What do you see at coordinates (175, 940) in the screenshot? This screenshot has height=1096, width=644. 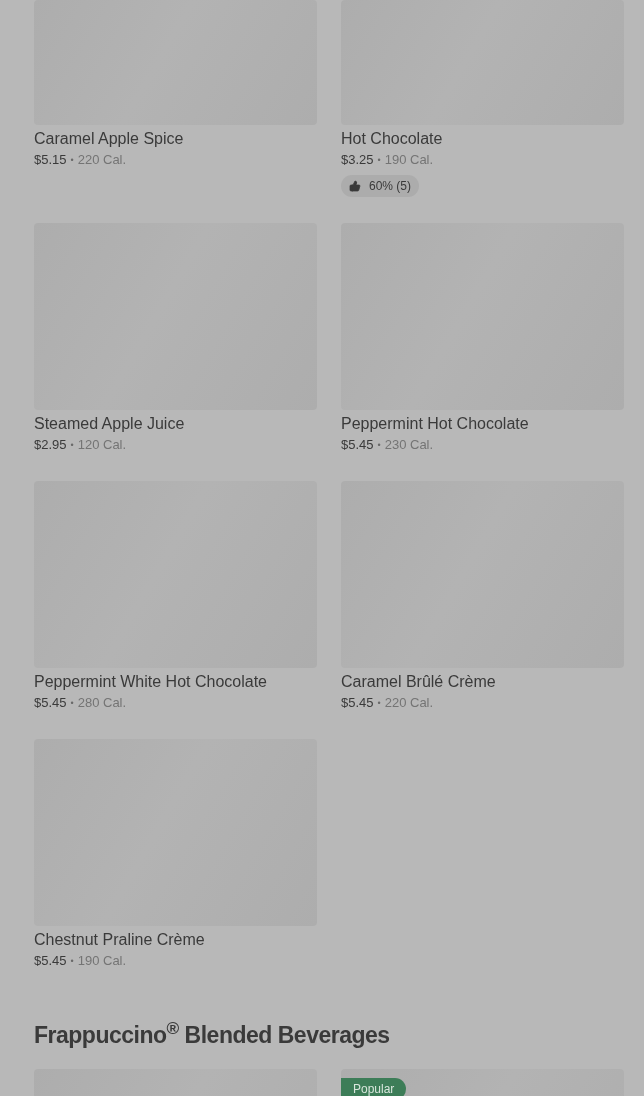 I see `item-name: Chestnut Praline Crème` at bounding box center [175, 940].